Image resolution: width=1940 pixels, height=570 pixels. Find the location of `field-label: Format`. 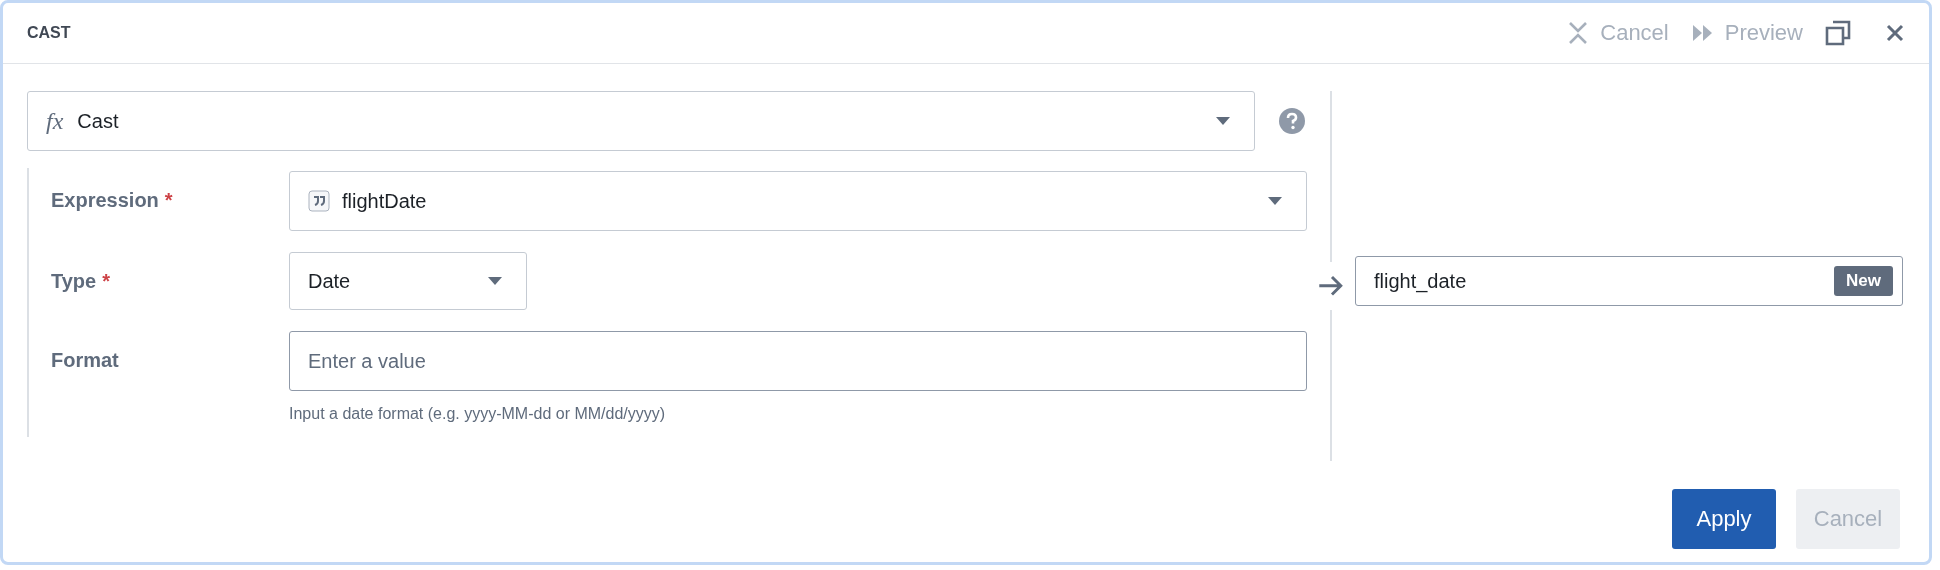

field-label: Format is located at coordinates (85, 360).